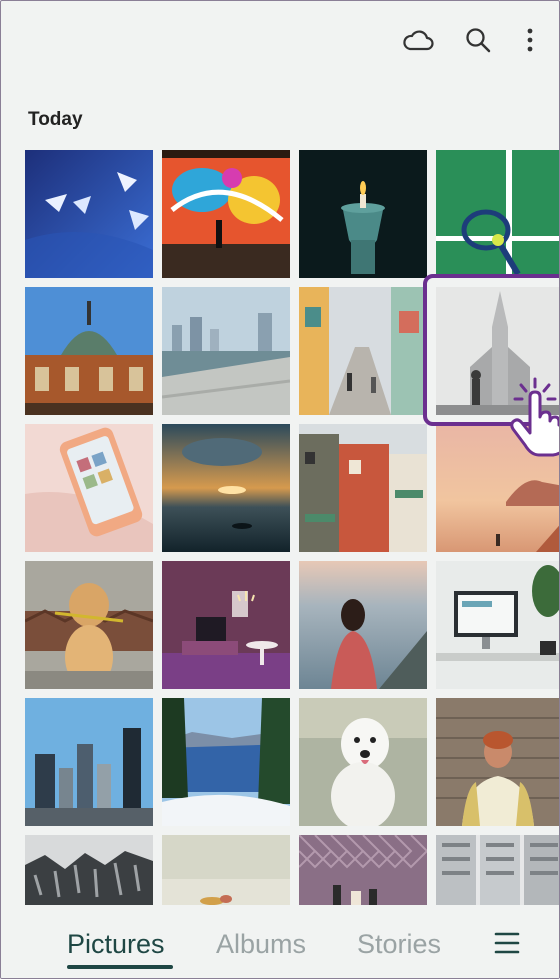  I want to click on photo-tile-woman-at-sea, so click(363, 625).